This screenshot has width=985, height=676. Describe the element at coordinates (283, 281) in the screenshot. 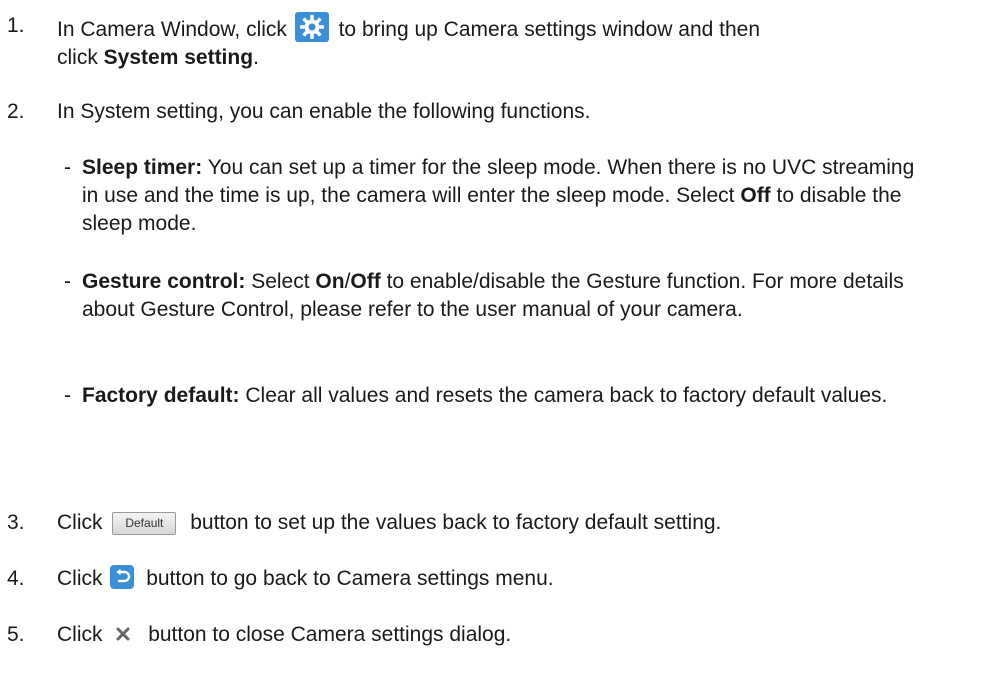

I see `bullet-body-pre: Select` at that location.